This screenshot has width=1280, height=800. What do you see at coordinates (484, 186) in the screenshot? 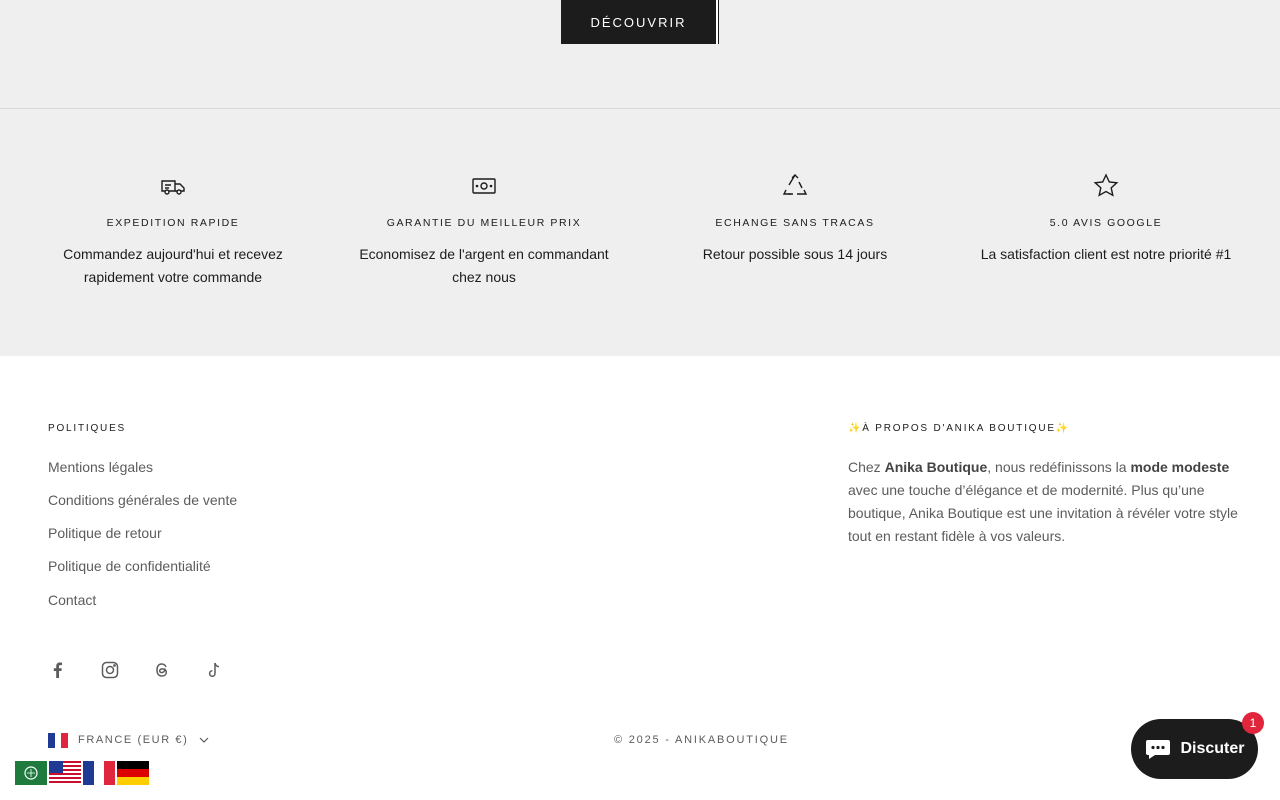
I see `banknote-icon` at bounding box center [484, 186].